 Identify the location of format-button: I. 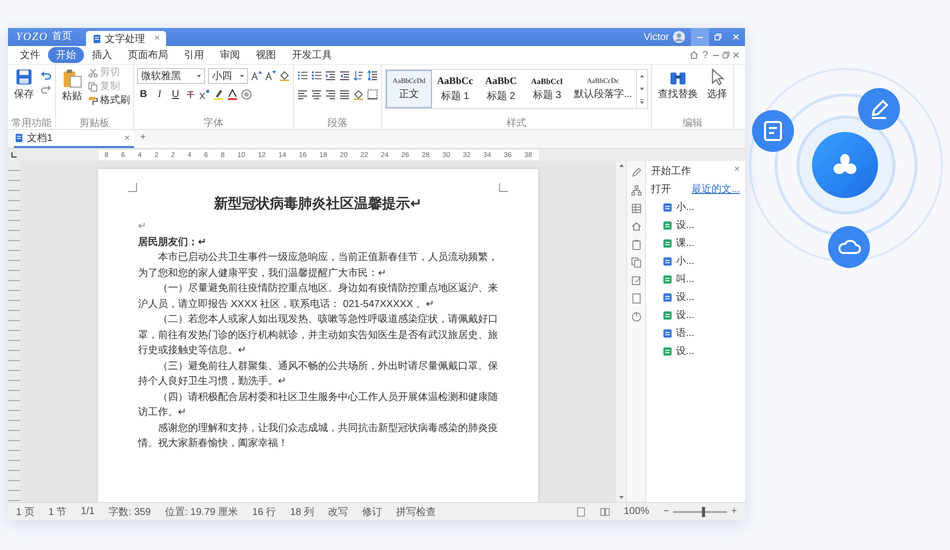
(159, 94).